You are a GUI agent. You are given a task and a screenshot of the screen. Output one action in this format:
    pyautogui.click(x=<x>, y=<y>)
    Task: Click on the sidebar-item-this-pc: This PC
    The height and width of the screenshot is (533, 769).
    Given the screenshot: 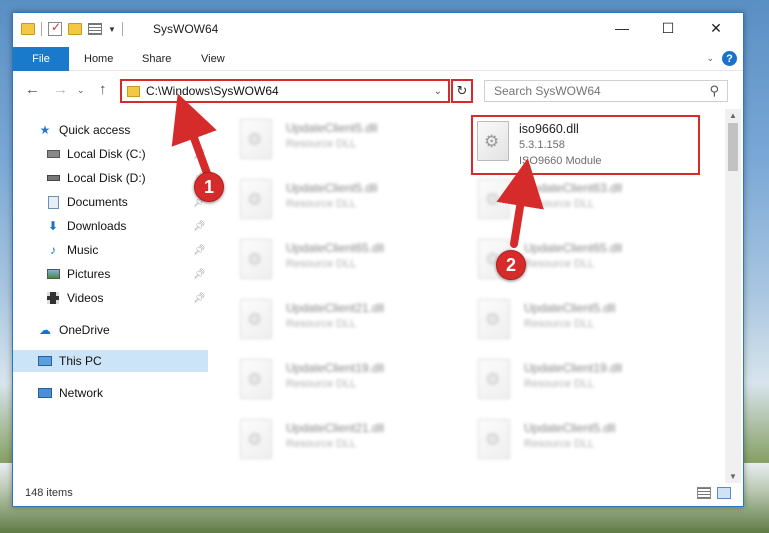 What is the action you would take?
    pyautogui.click(x=110, y=361)
    